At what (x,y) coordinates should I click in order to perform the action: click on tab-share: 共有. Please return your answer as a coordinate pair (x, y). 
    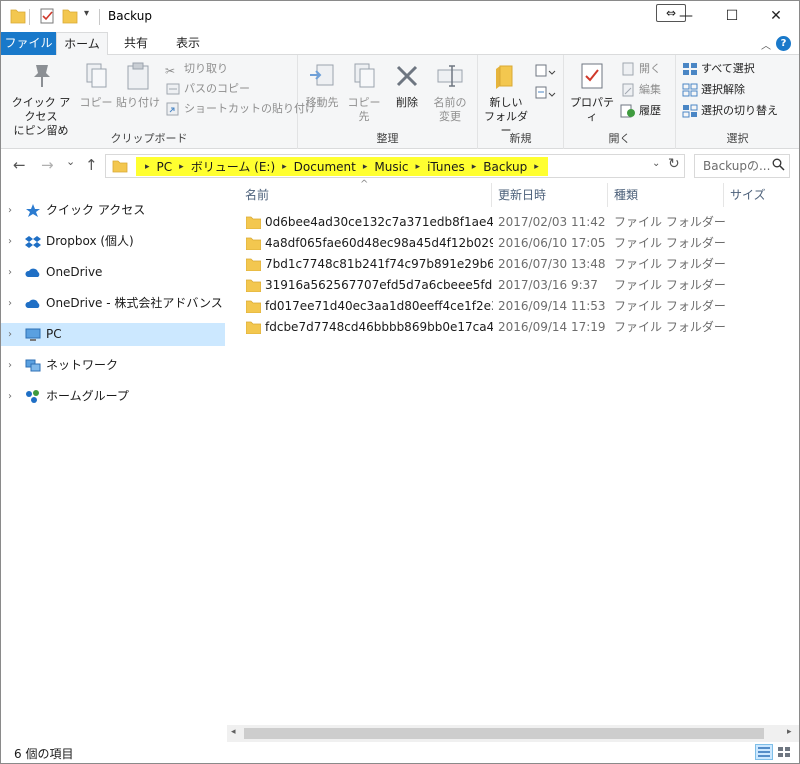
    Looking at the image, I should click on (136, 43).